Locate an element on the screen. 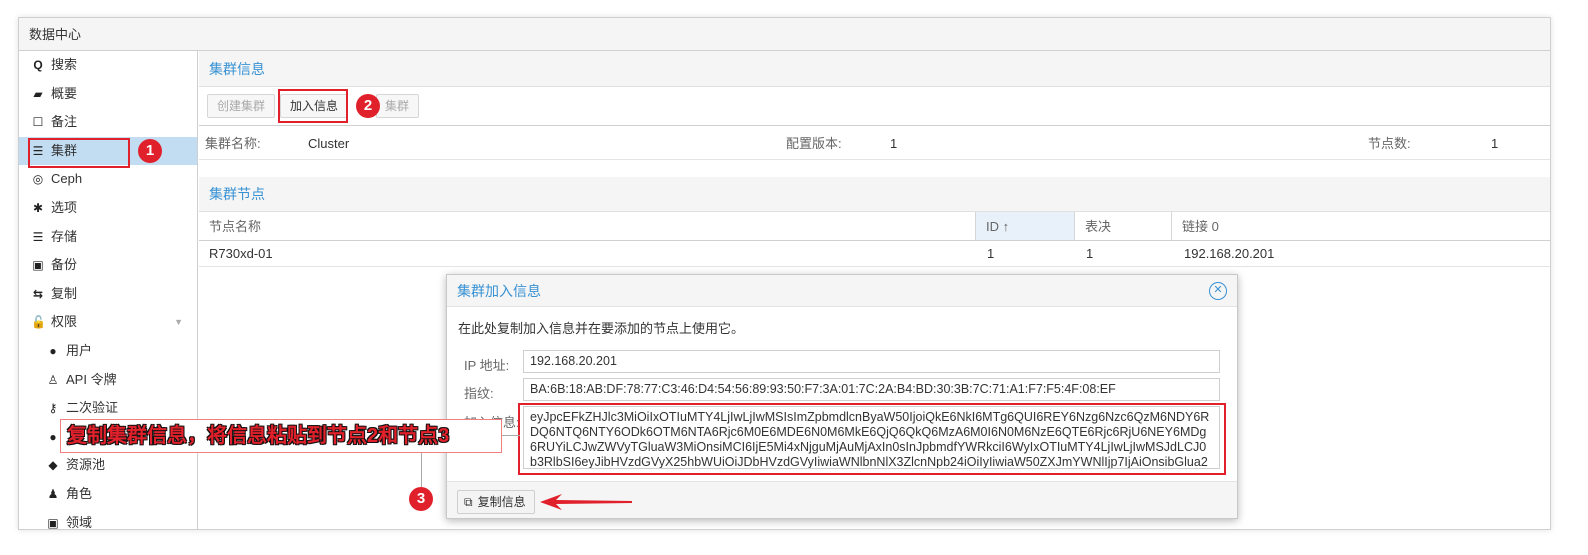  cluster-info-title: 集群信息 is located at coordinates (874, 69).